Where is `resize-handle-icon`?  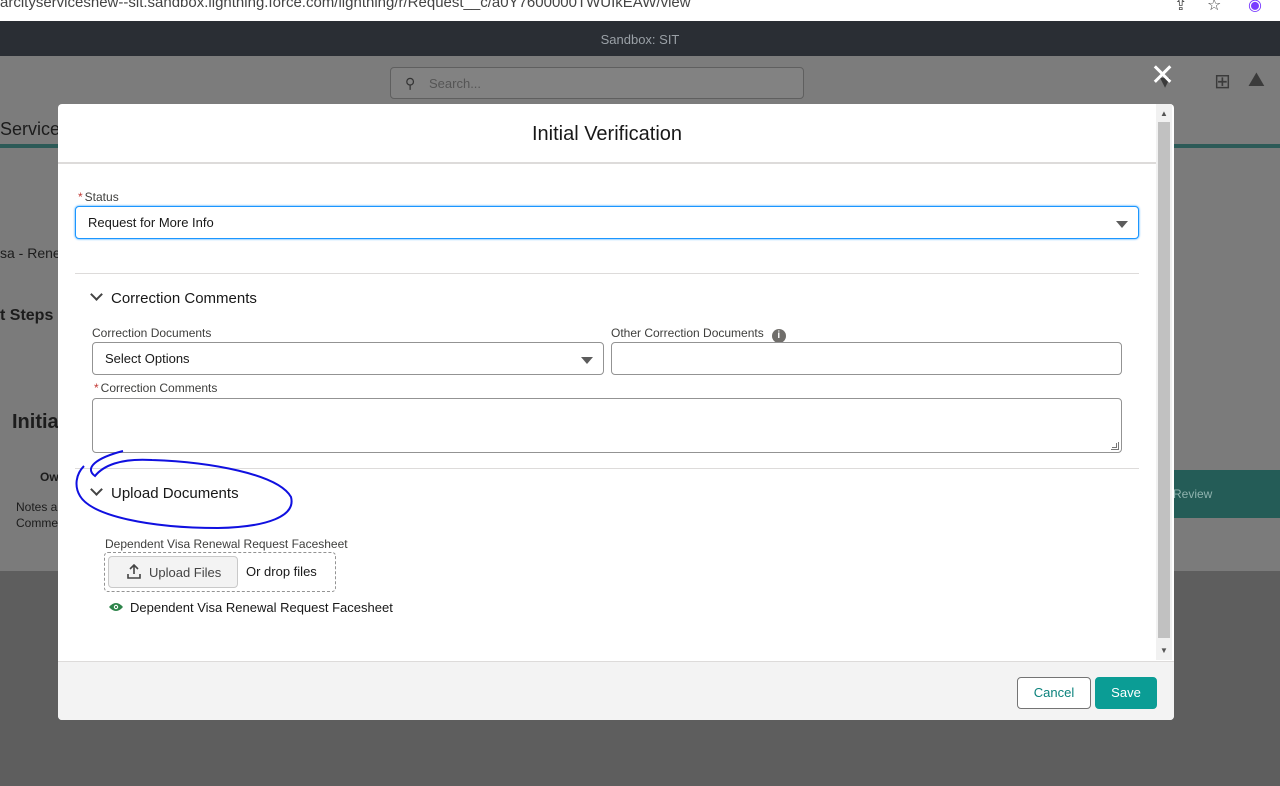 resize-handle-icon is located at coordinates (1115, 446).